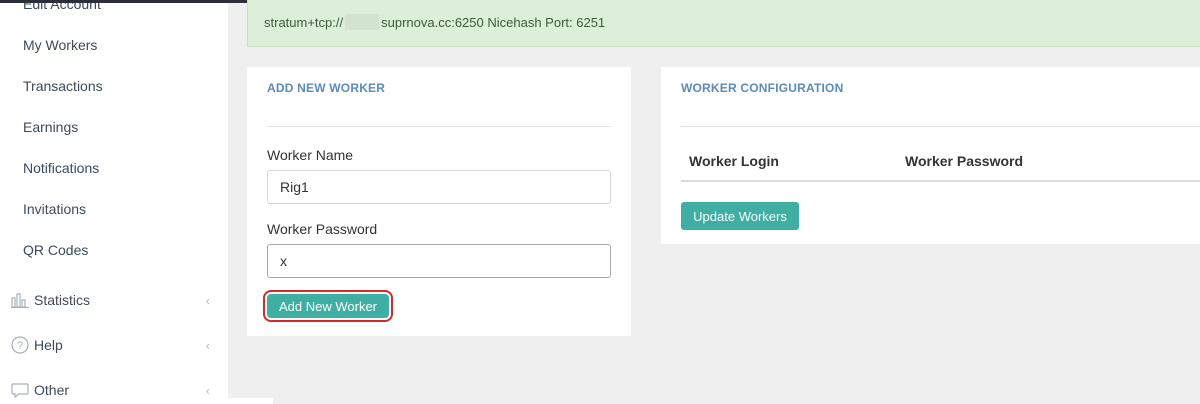 This screenshot has width=1200, height=404. What do you see at coordinates (55, 250) in the screenshot?
I see `sidebar-item-qr-codes: QR Codes` at bounding box center [55, 250].